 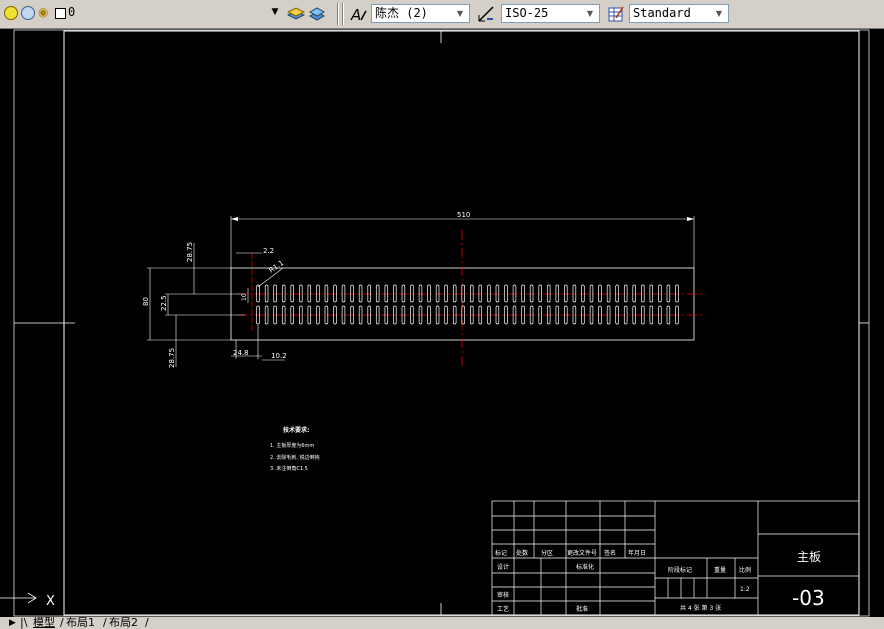 What do you see at coordinates (700, 608) in the screenshot?
I see `tb-sheet-info: 共 4 张 第 3 张` at bounding box center [700, 608].